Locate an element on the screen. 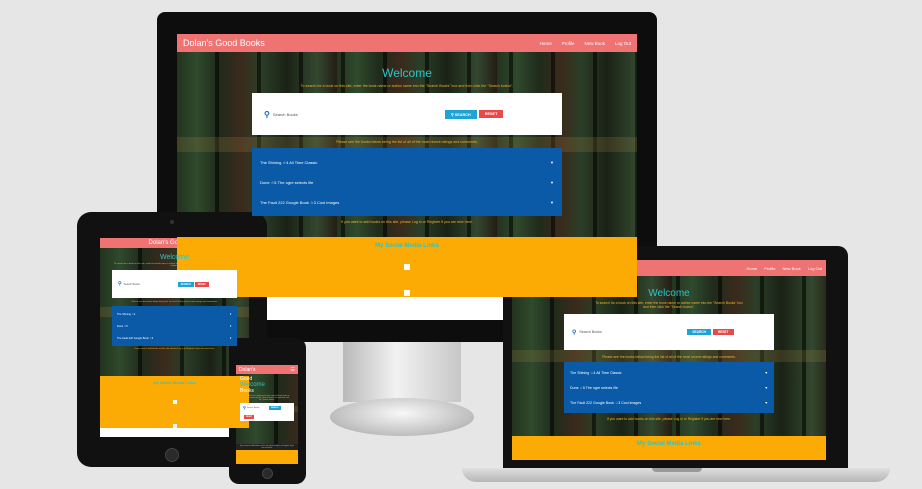 The height and width of the screenshot is (489, 922). tablet-home-button is located at coordinates (172, 455).